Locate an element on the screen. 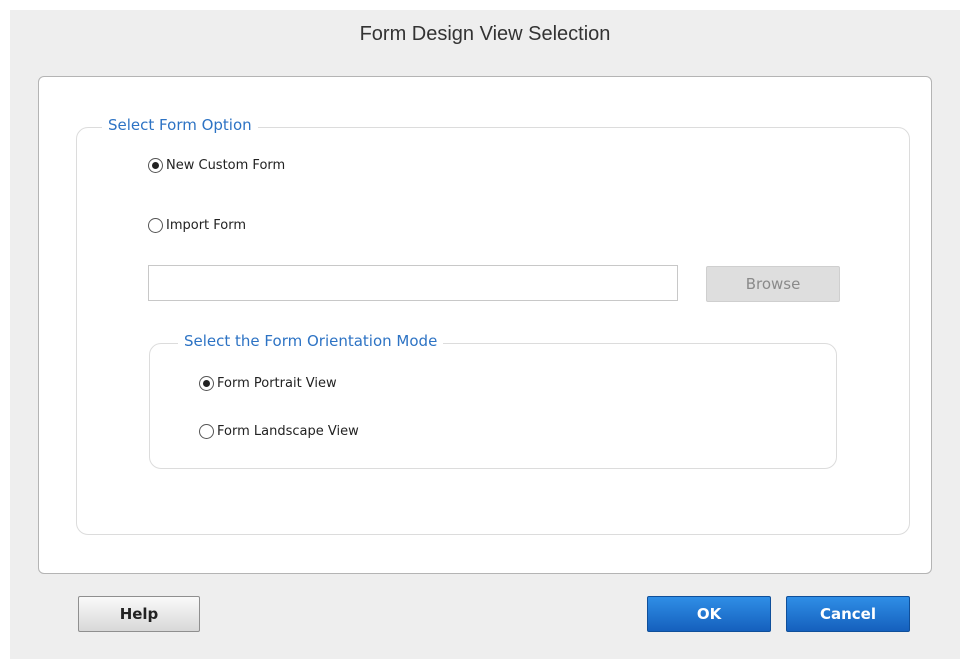 Image resolution: width=970 pixels, height=669 pixels. radio-label: New Custom Form is located at coordinates (226, 165).